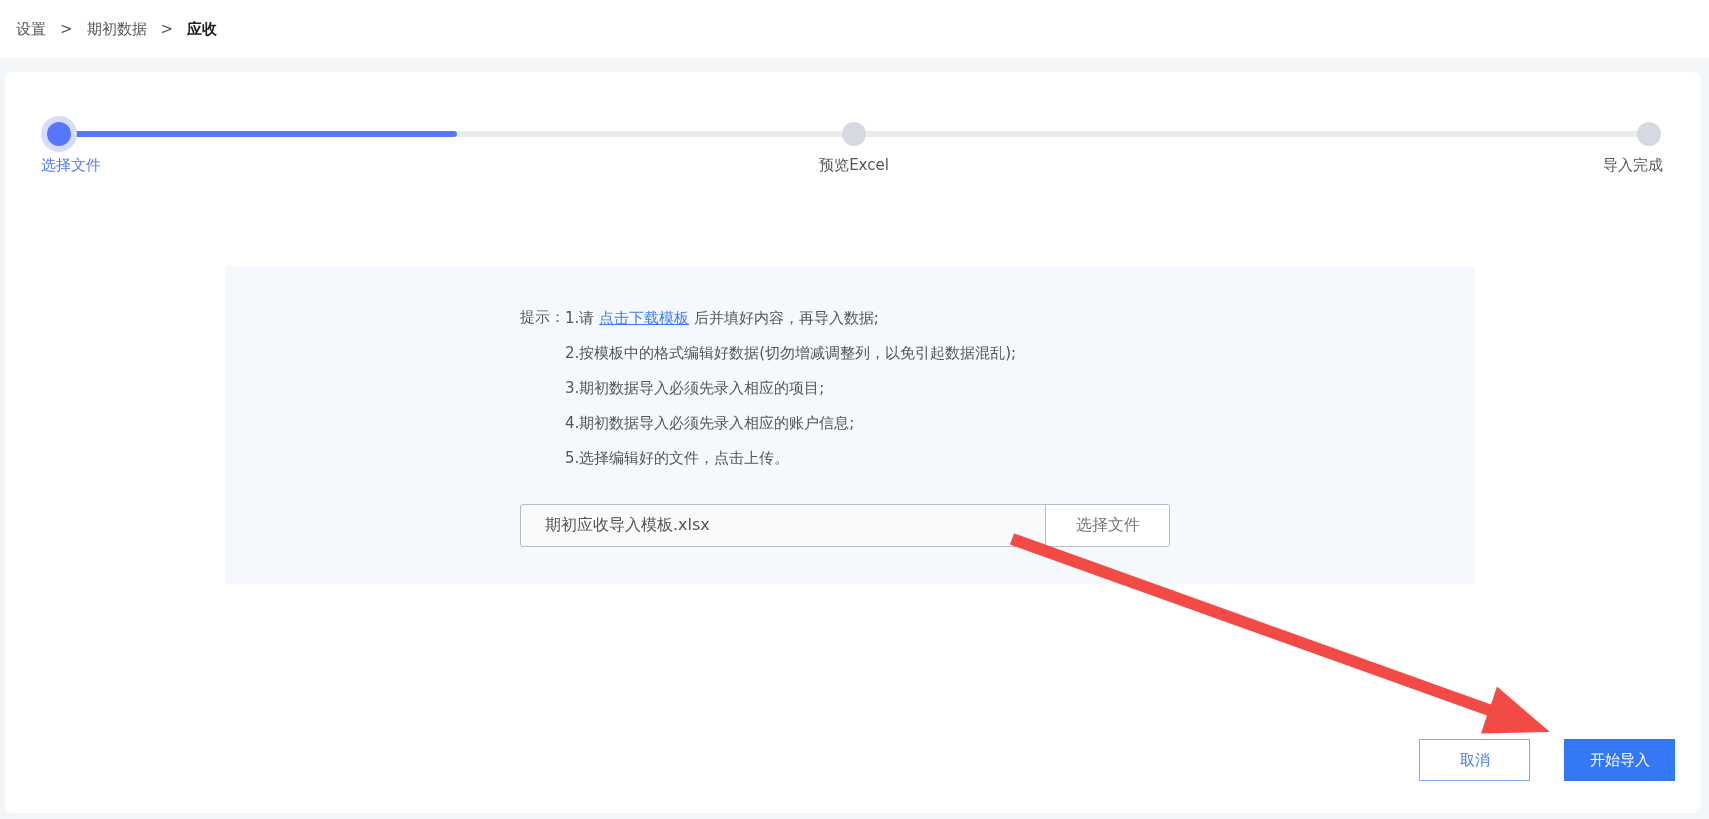 This screenshot has width=1709, height=819. Describe the element at coordinates (116, 29) in the screenshot. I see `breadcrumb-item: 期初数据` at that location.